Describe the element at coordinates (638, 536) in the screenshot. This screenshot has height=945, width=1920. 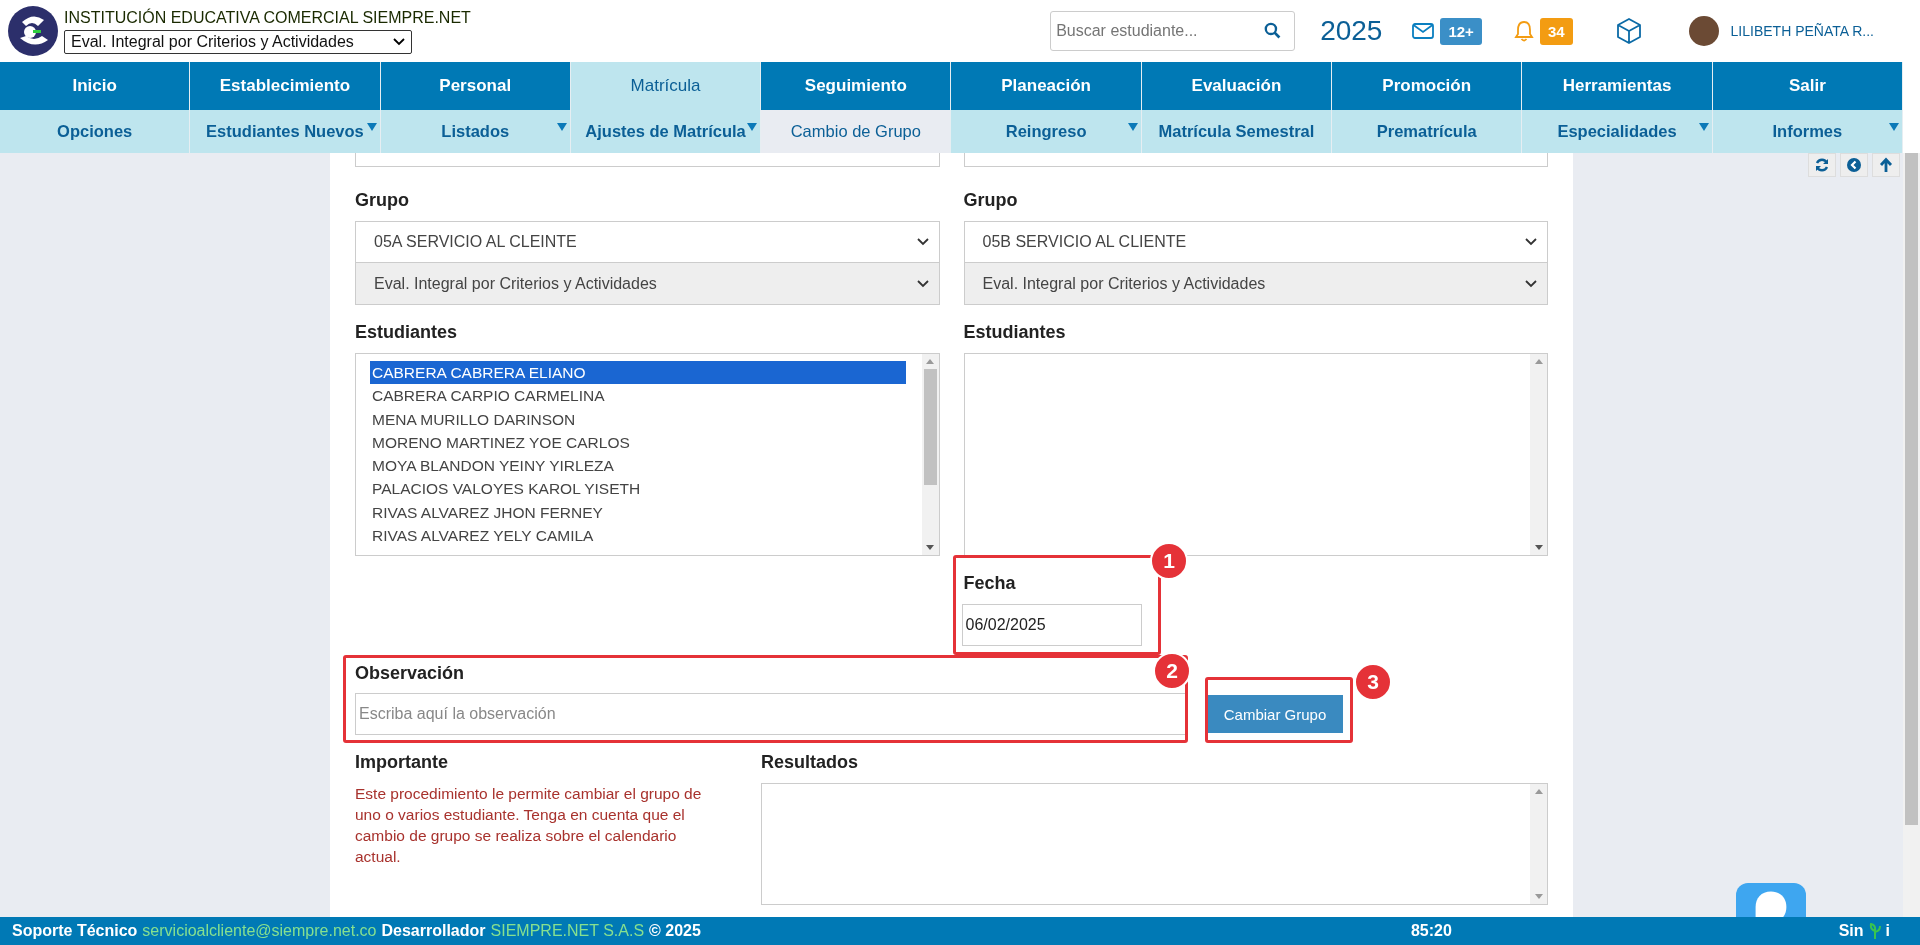
I see `student-option: RIVAS ALVAREZ YELY CAMILA` at that location.